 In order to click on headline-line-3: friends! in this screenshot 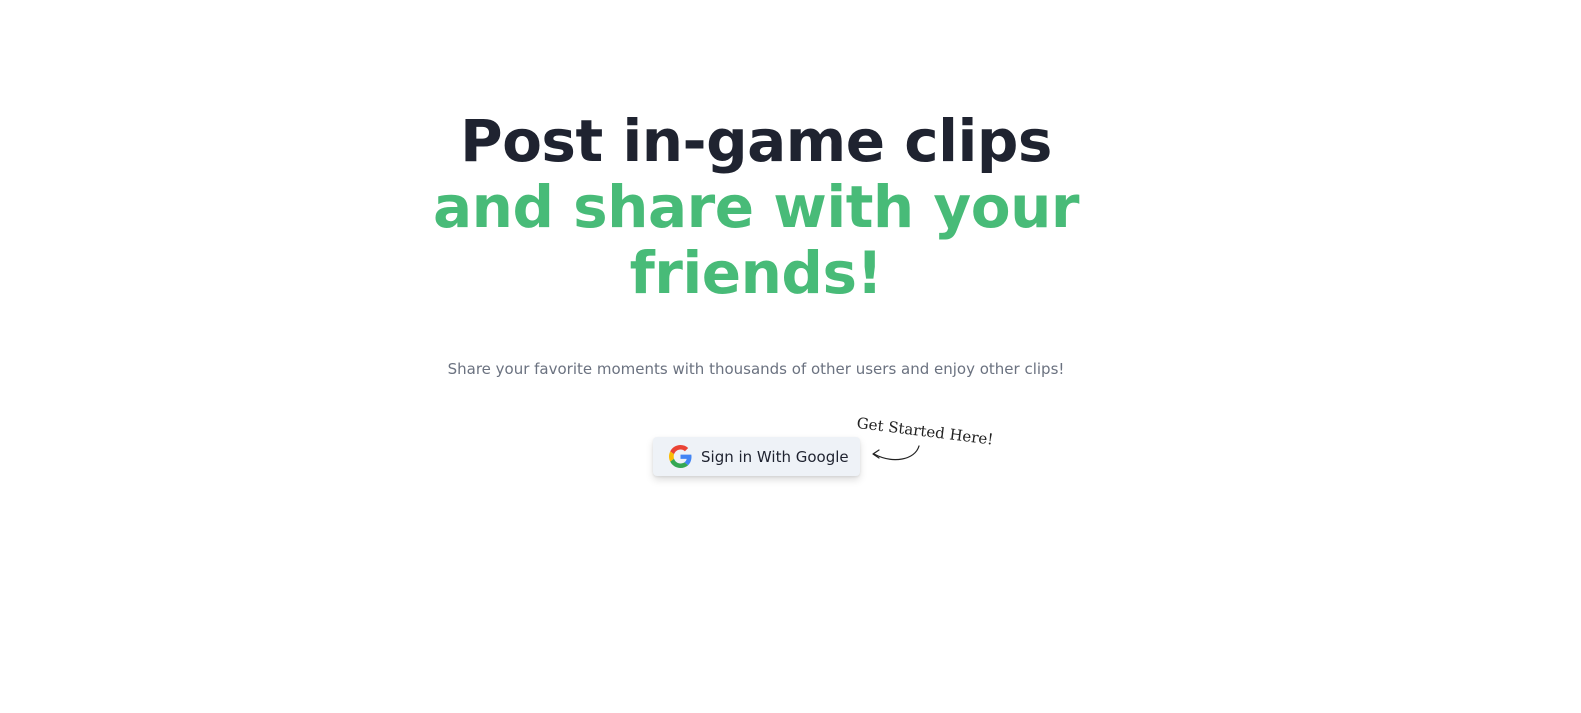, I will do `click(756, 273)`.